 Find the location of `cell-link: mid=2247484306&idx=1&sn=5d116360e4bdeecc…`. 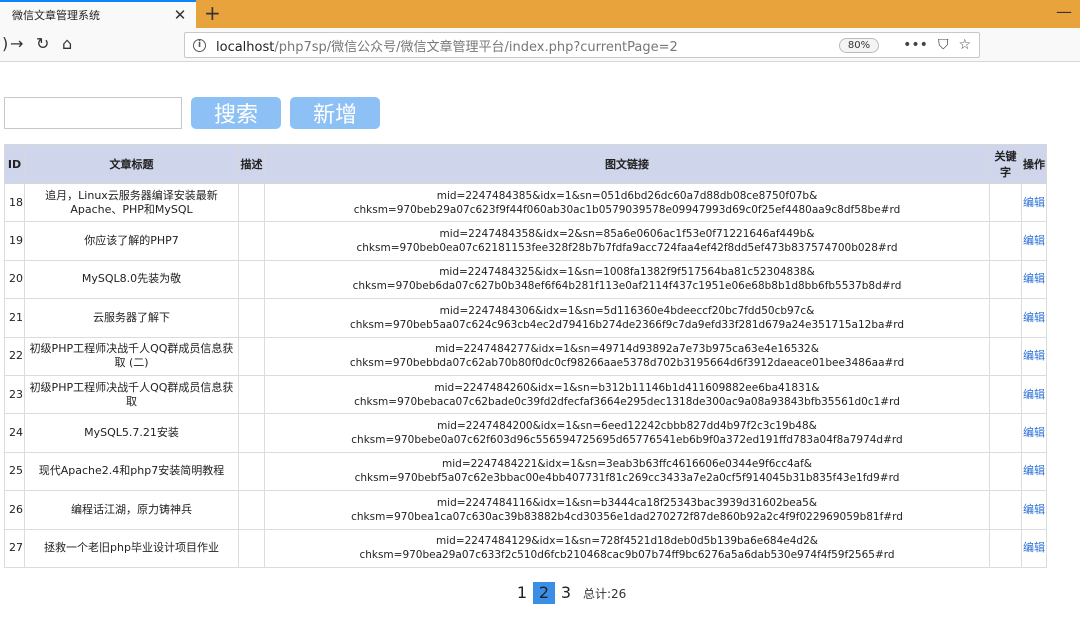

cell-link: mid=2247484306&idx=1&sn=5d116360e4bdeecc… is located at coordinates (627, 318).